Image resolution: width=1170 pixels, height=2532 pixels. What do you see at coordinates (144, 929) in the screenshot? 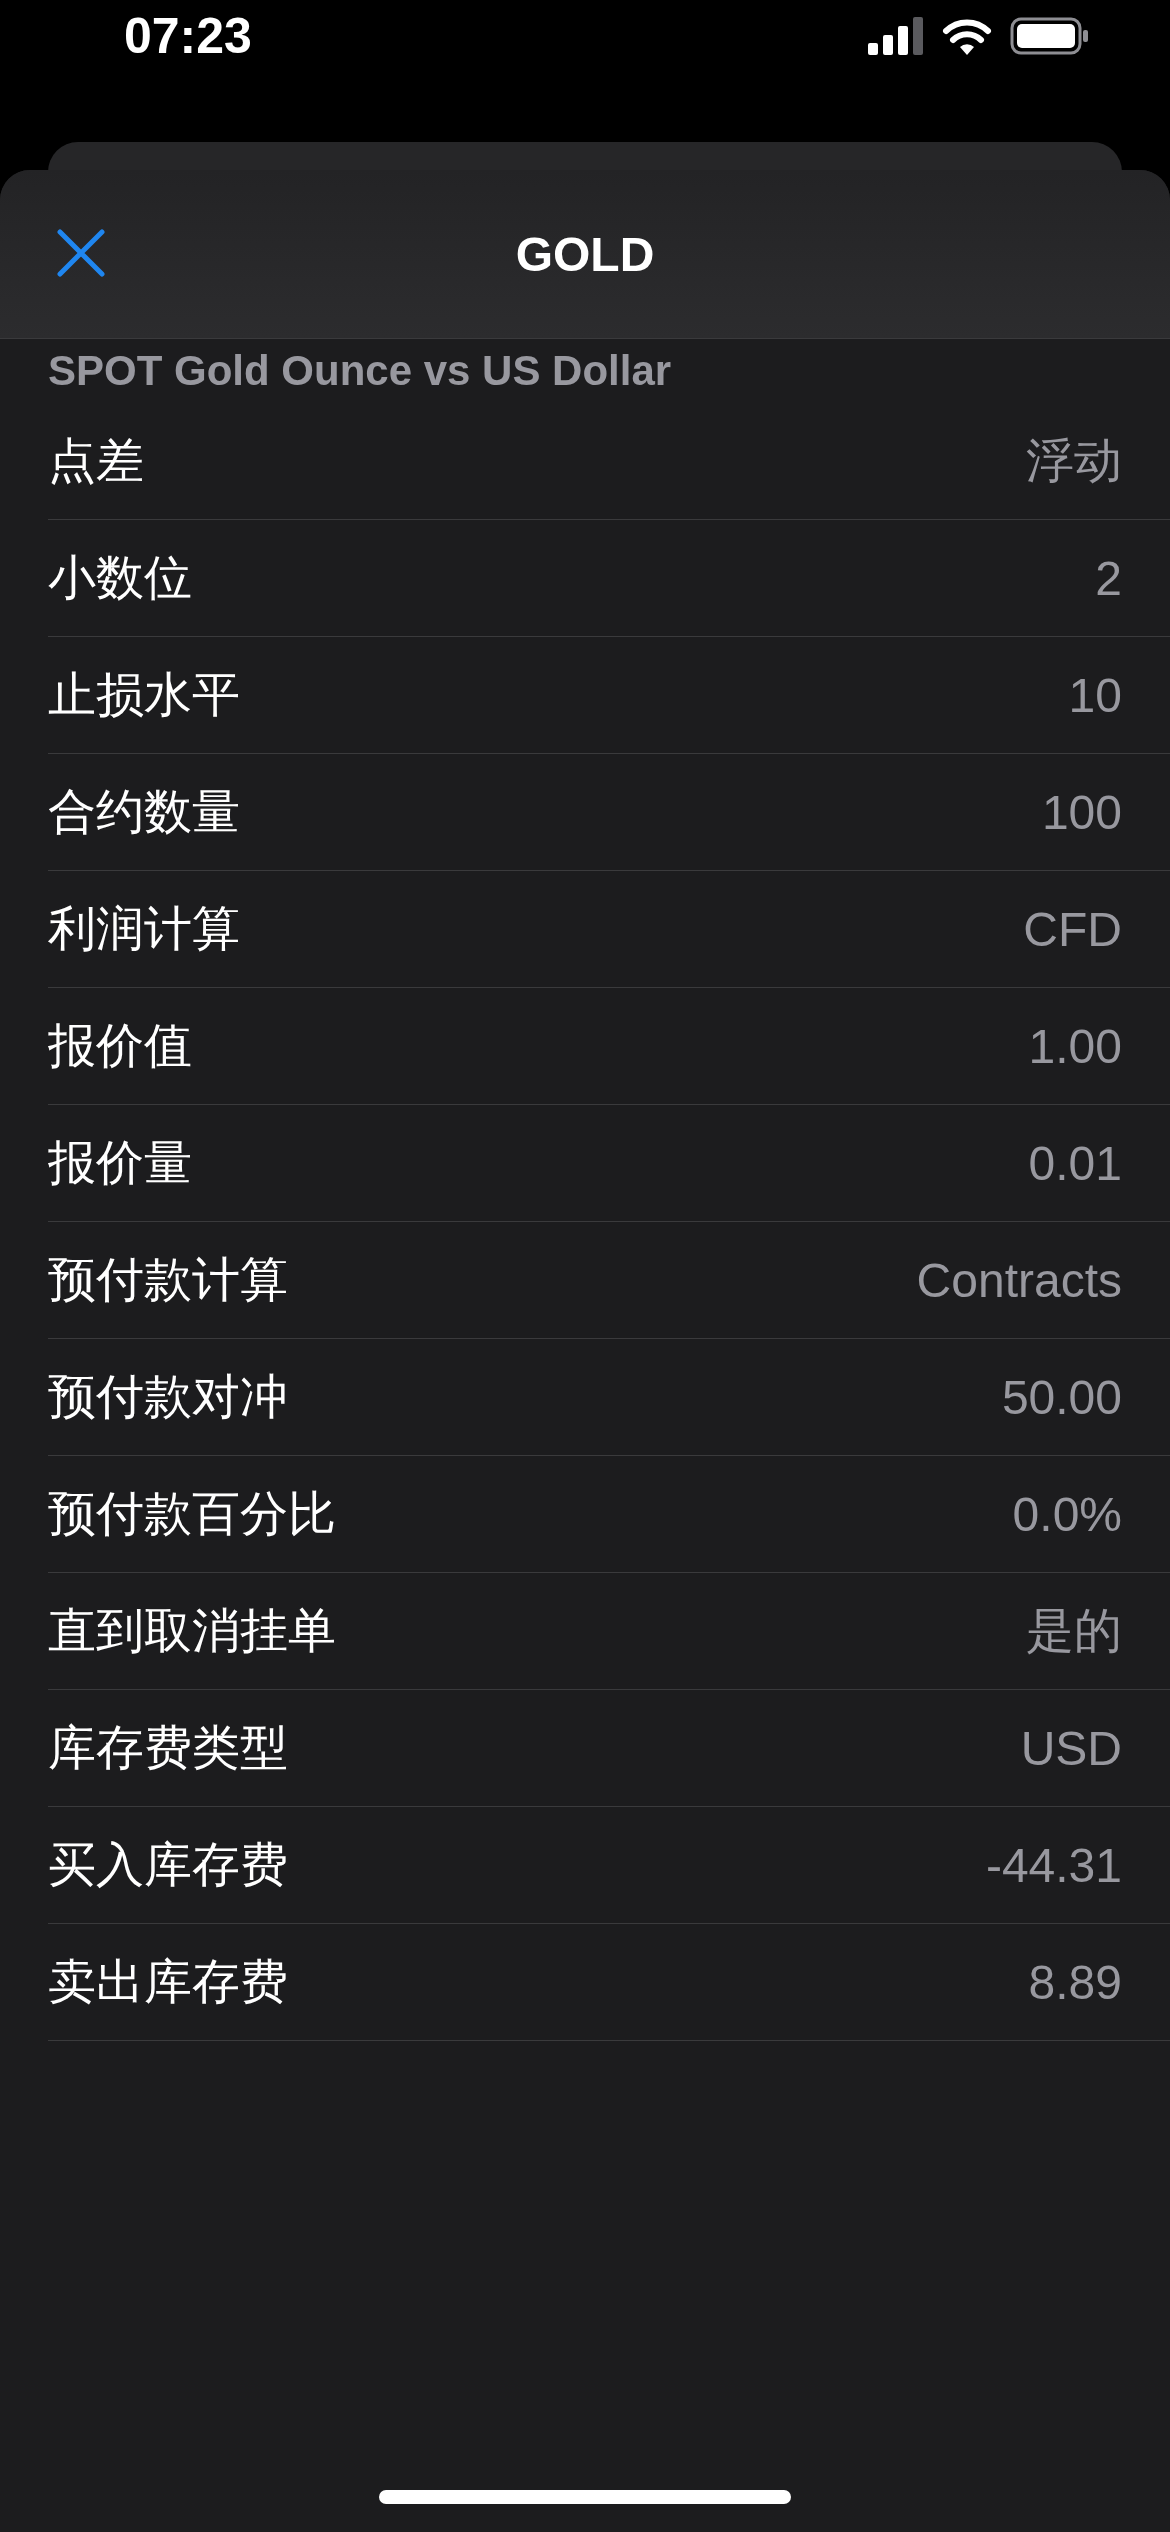
I see `row-label: 利润计算` at bounding box center [144, 929].